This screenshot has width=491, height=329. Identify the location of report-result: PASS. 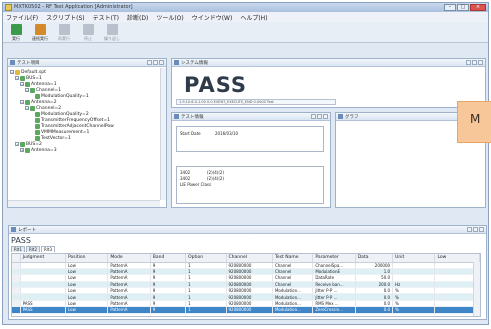
(21, 240).